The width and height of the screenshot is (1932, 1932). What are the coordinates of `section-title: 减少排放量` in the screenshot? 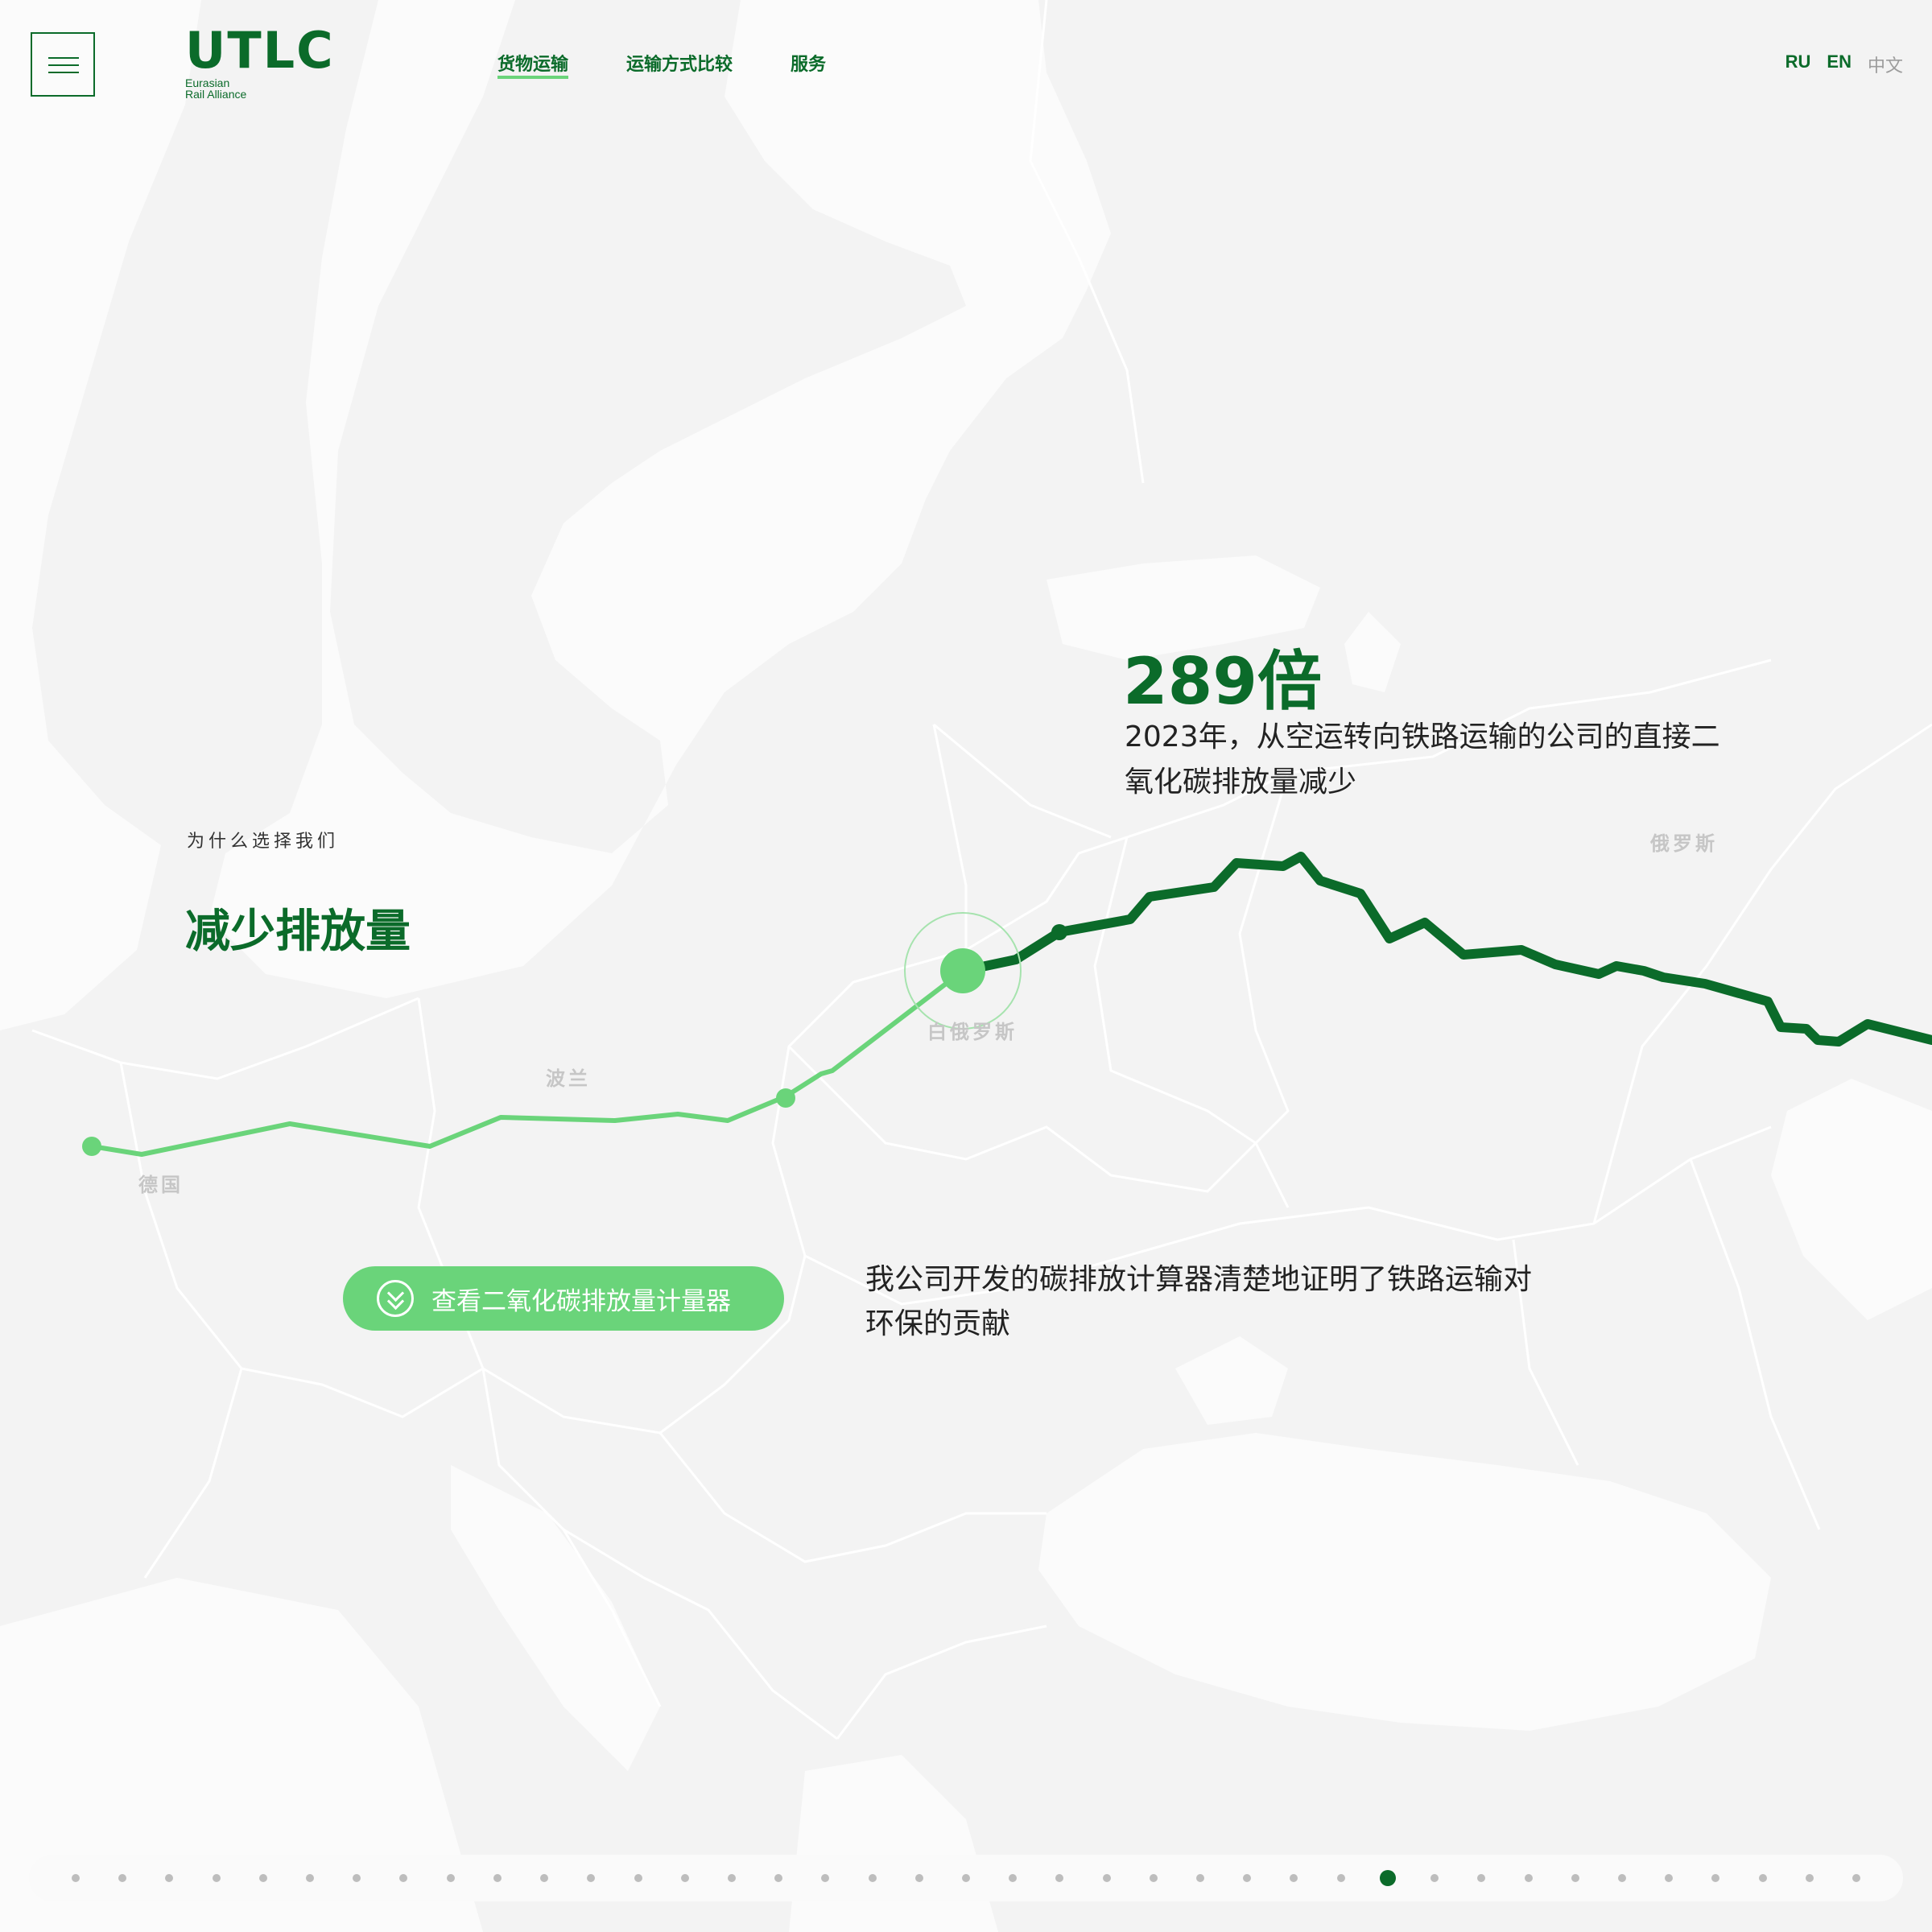 It's located at (298, 932).